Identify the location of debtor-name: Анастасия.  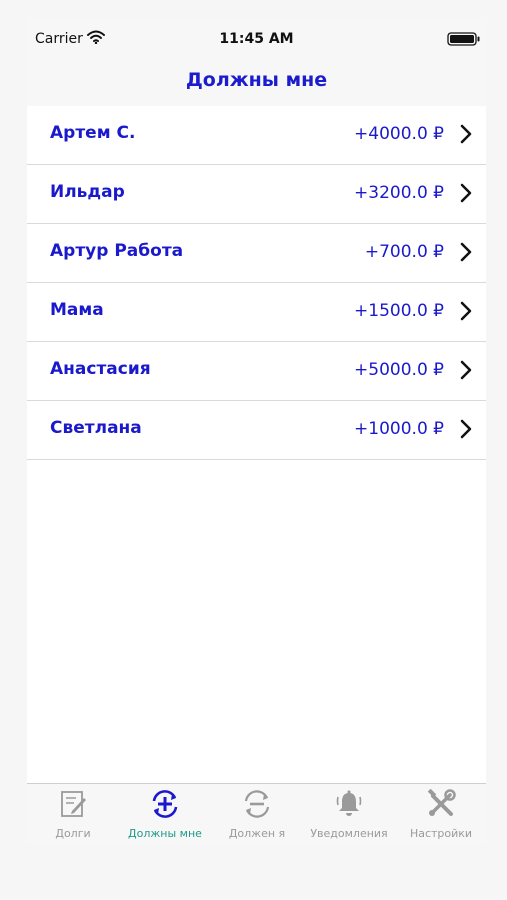
(100, 369).